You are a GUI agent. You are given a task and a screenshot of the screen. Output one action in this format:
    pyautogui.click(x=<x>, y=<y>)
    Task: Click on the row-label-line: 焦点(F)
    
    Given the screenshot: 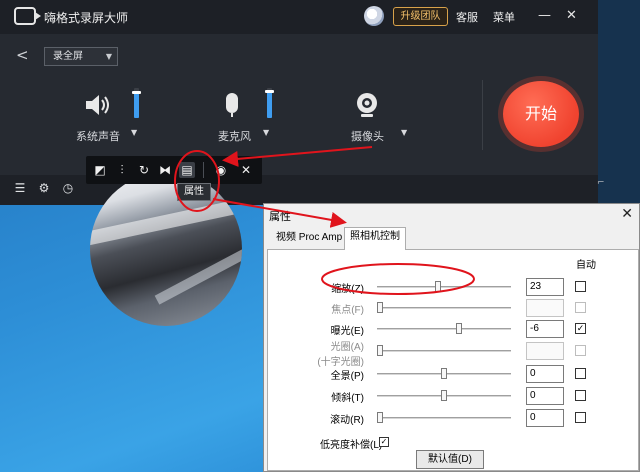 What is the action you would take?
    pyautogui.click(x=347, y=310)
    